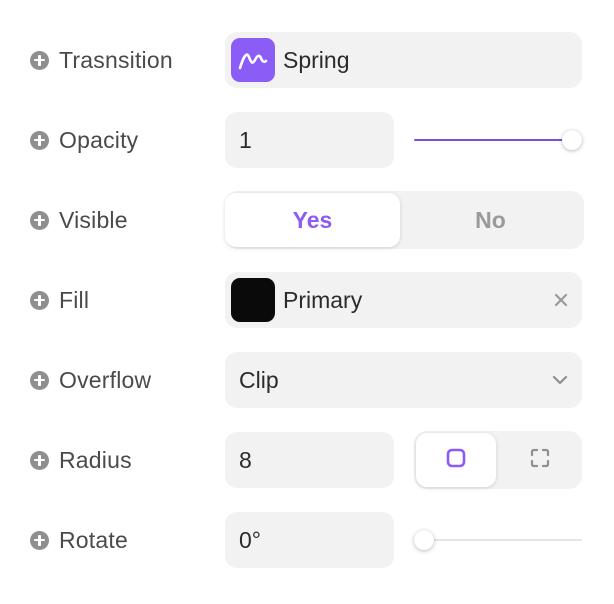 The height and width of the screenshot is (604, 614). Describe the element at coordinates (490, 220) in the screenshot. I see `visible-no-button: No` at that location.